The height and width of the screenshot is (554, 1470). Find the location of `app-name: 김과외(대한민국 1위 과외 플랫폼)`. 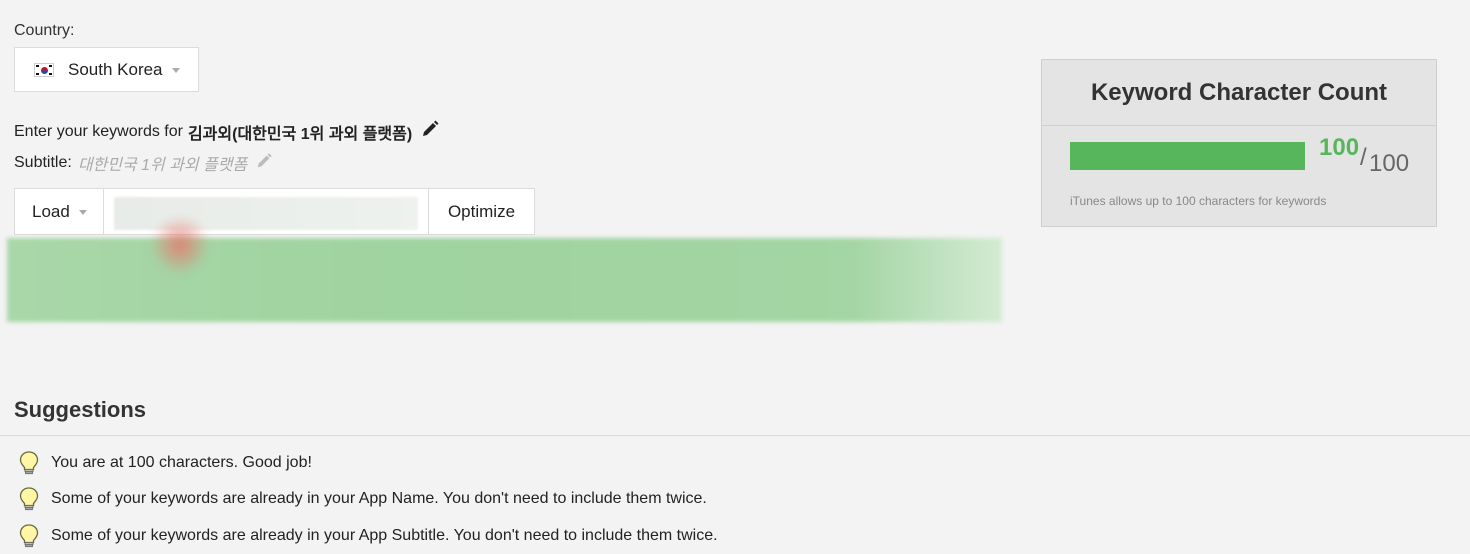

app-name: 김과외(대한민국 1위 과외 플랫폼) is located at coordinates (300, 134).